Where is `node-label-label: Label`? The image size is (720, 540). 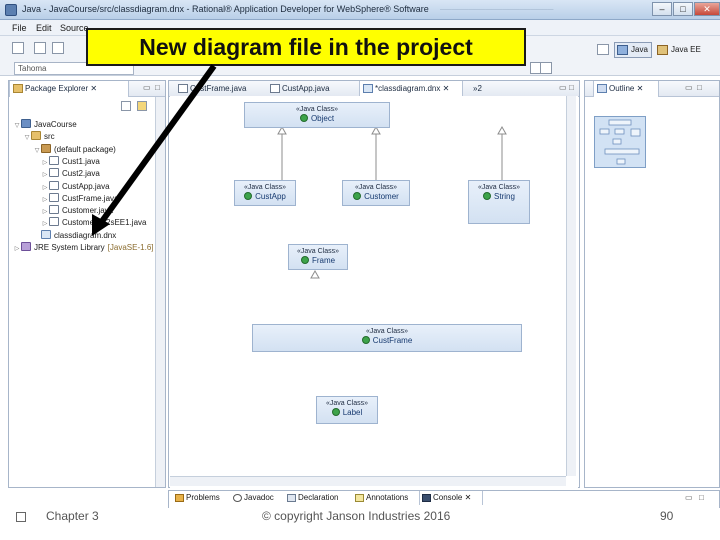
node-label-label: Label is located at coordinates (352, 412).